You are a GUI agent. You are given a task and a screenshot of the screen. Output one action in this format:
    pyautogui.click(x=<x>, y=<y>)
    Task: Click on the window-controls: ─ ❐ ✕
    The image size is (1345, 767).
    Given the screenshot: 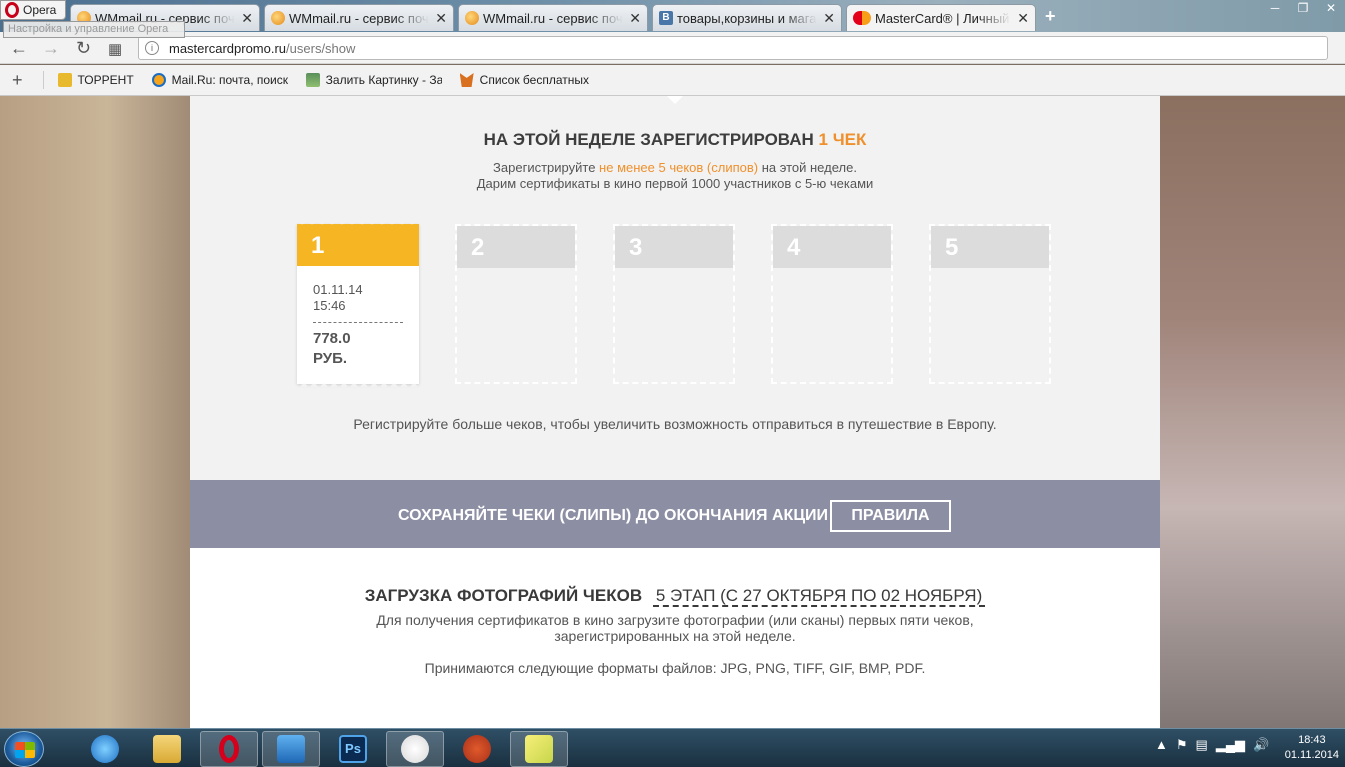 What is the action you would take?
    pyautogui.click(x=1303, y=9)
    